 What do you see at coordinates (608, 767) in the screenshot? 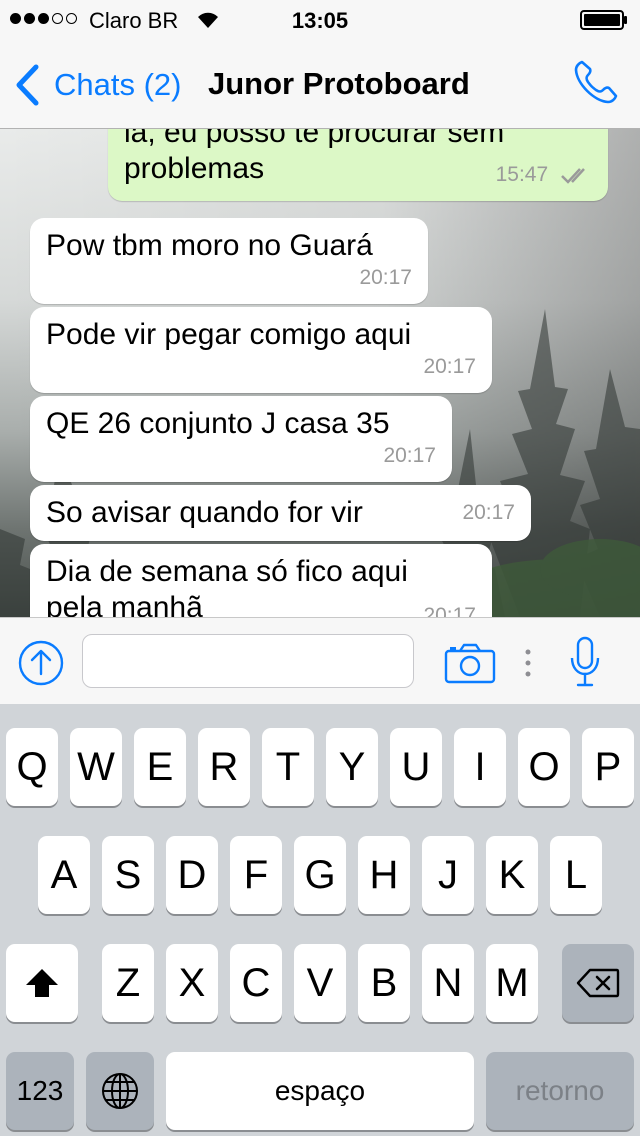
I see `key-p: P` at bounding box center [608, 767].